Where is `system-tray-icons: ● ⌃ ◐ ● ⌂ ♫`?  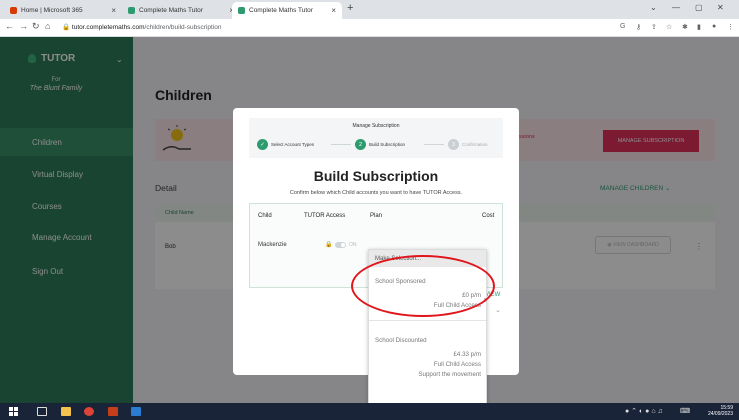 system-tray-icons: ● ⌃ ◐ ● ⌂ ♫ is located at coordinates (644, 411).